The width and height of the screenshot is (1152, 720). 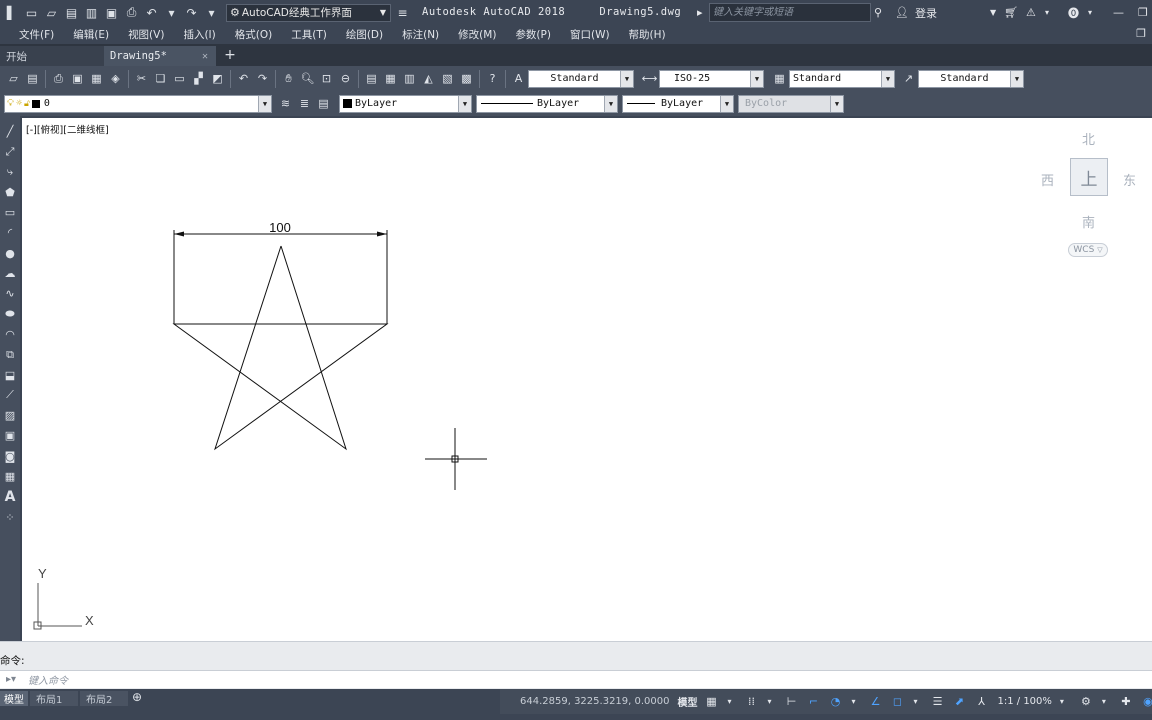 What do you see at coordinates (1011, 12) in the screenshot?
I see `cart-icon: 🛒︎` at bounding box center [1011, 12].